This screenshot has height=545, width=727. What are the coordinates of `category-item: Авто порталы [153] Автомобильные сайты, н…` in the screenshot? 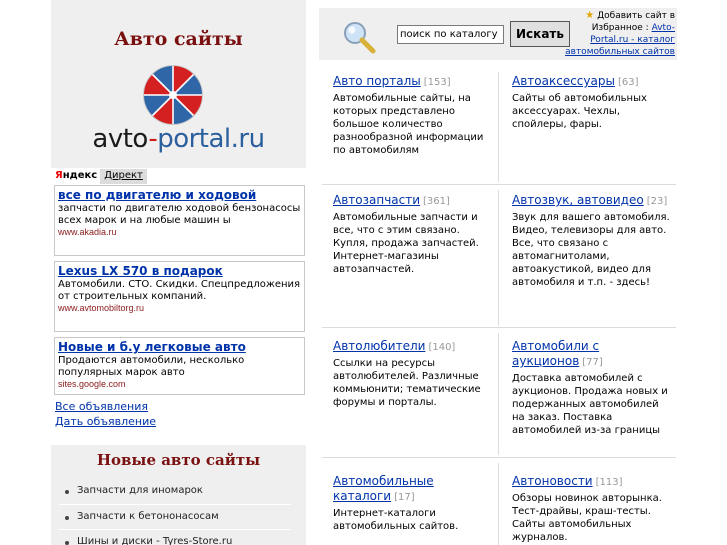 It's located at (413, 115).